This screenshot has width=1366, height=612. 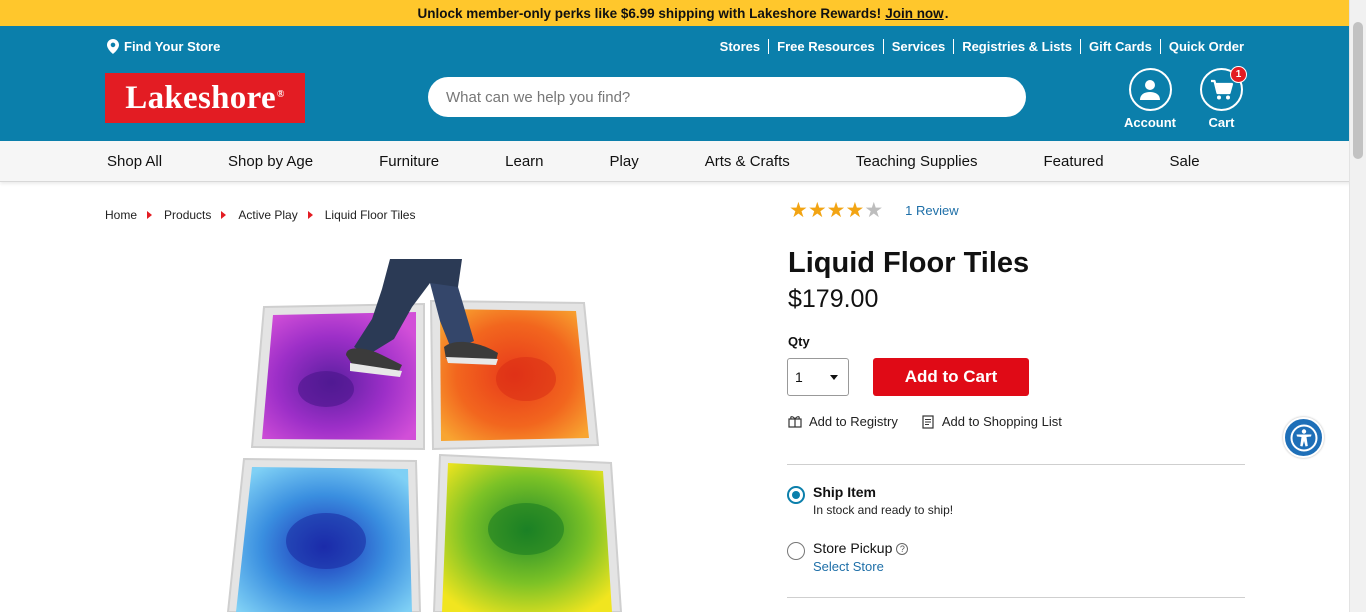 What do you see at coordinates (902, 549) in the screenshot?
I see `help-icon: ?` at bounding box center [902, 549].